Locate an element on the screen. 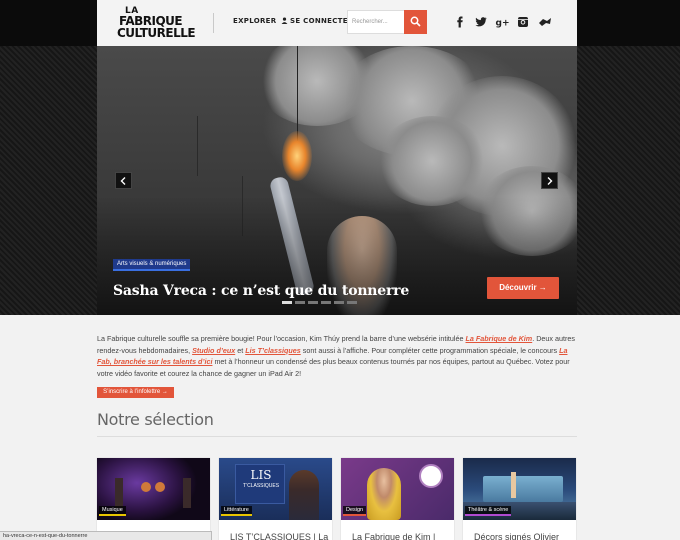 This screenshot has width=680, height=540. selection-card: Théâtre & scène Décors signés Olivier is located at coordinates (519, 499).